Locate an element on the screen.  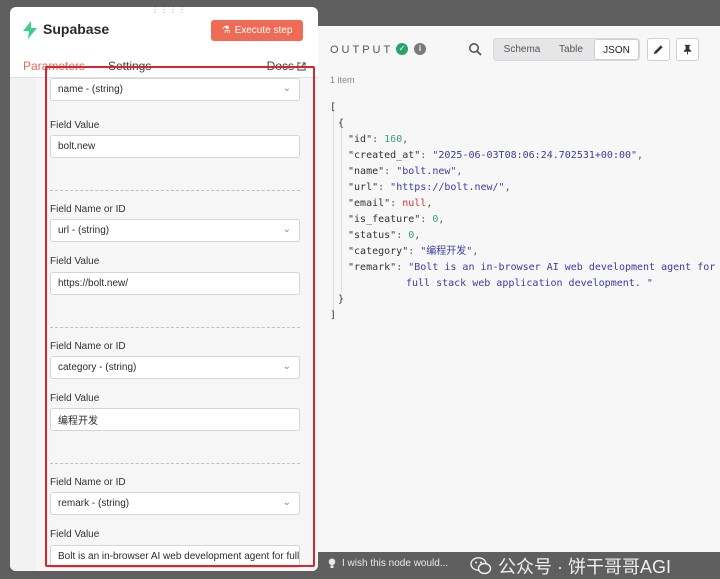
field-name-select: remark - (string) ⌄ is located at coordinates (175, 503).